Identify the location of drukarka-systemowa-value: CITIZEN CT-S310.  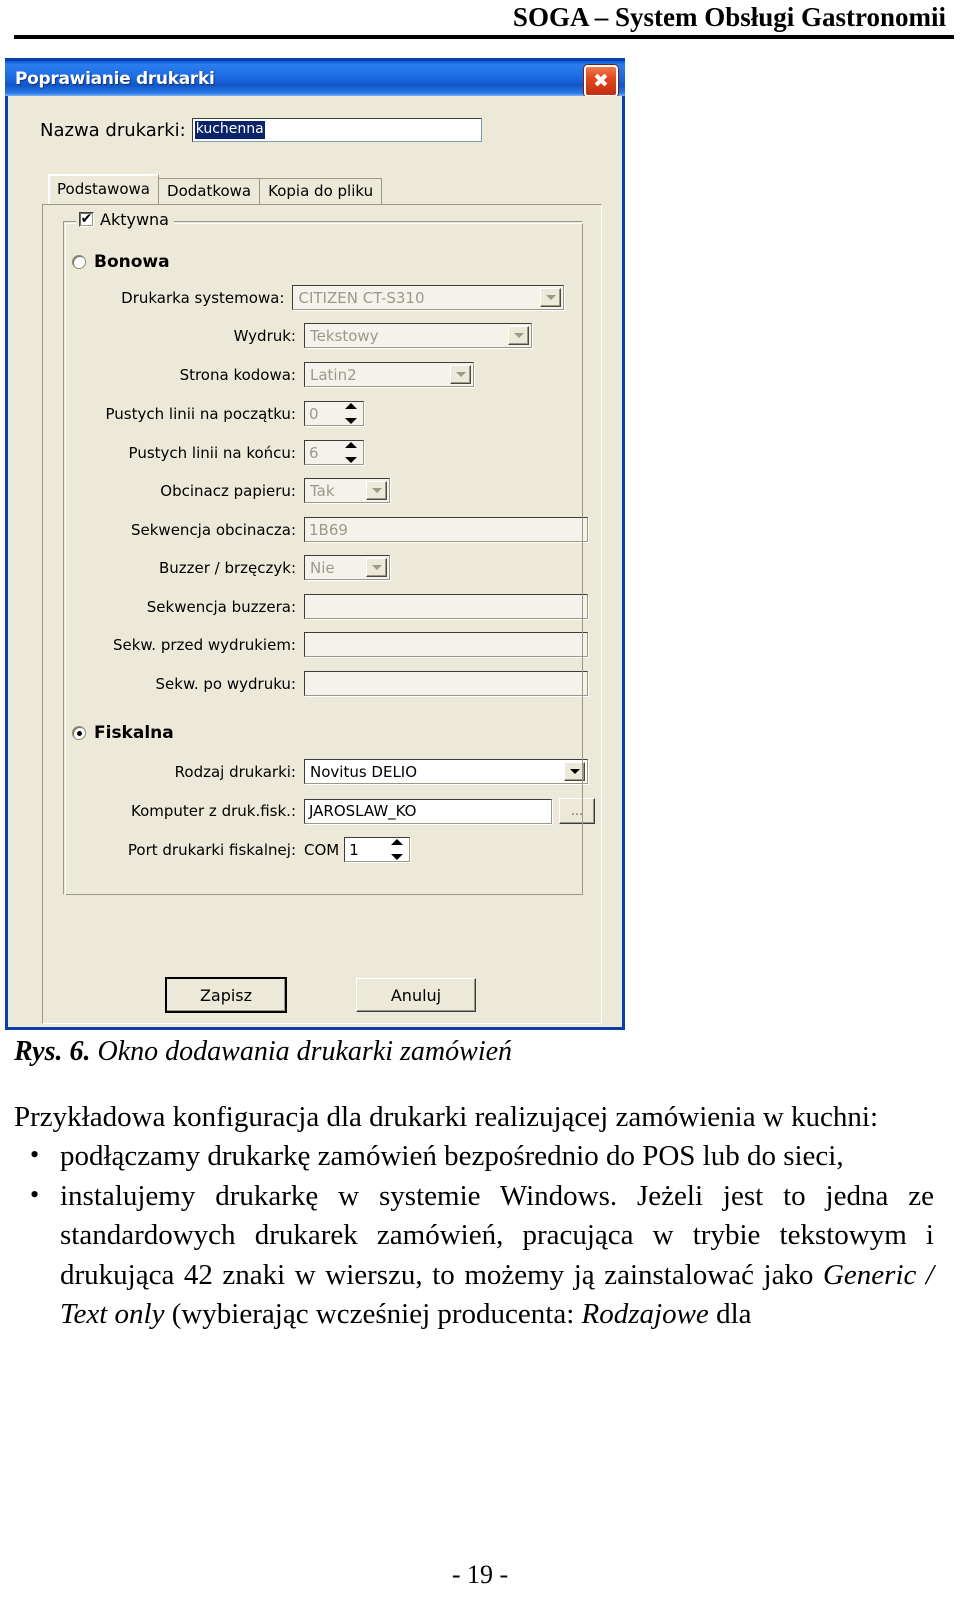
(361, 297).